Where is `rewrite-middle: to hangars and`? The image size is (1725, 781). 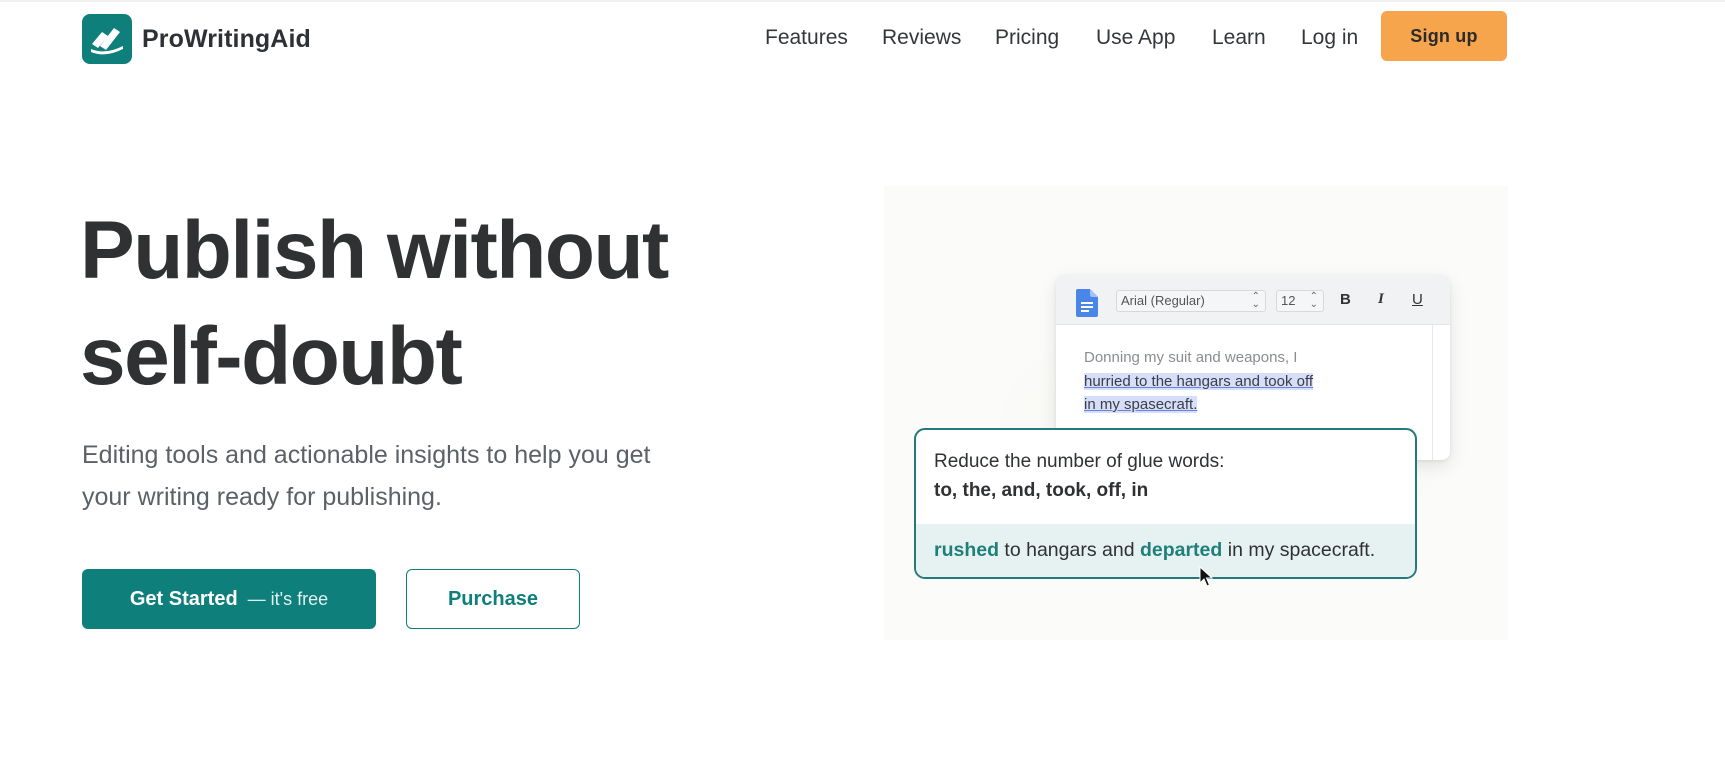
rewrite-middle: to hangars and is located at coordinates (1069, 550).